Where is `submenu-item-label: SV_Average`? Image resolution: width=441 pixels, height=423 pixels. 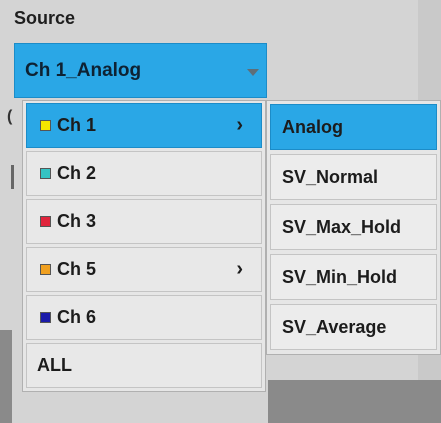 submenu-item-label: SV_Average is located at coordinates (334, 326).